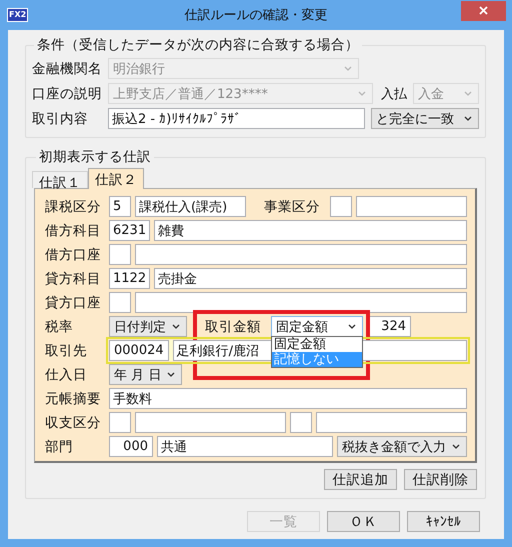 This screenshot has width=512, height=547. Describe the element at coordinates (73, 231) in the screenshot. I see `field-label: 借方科目` at that location.